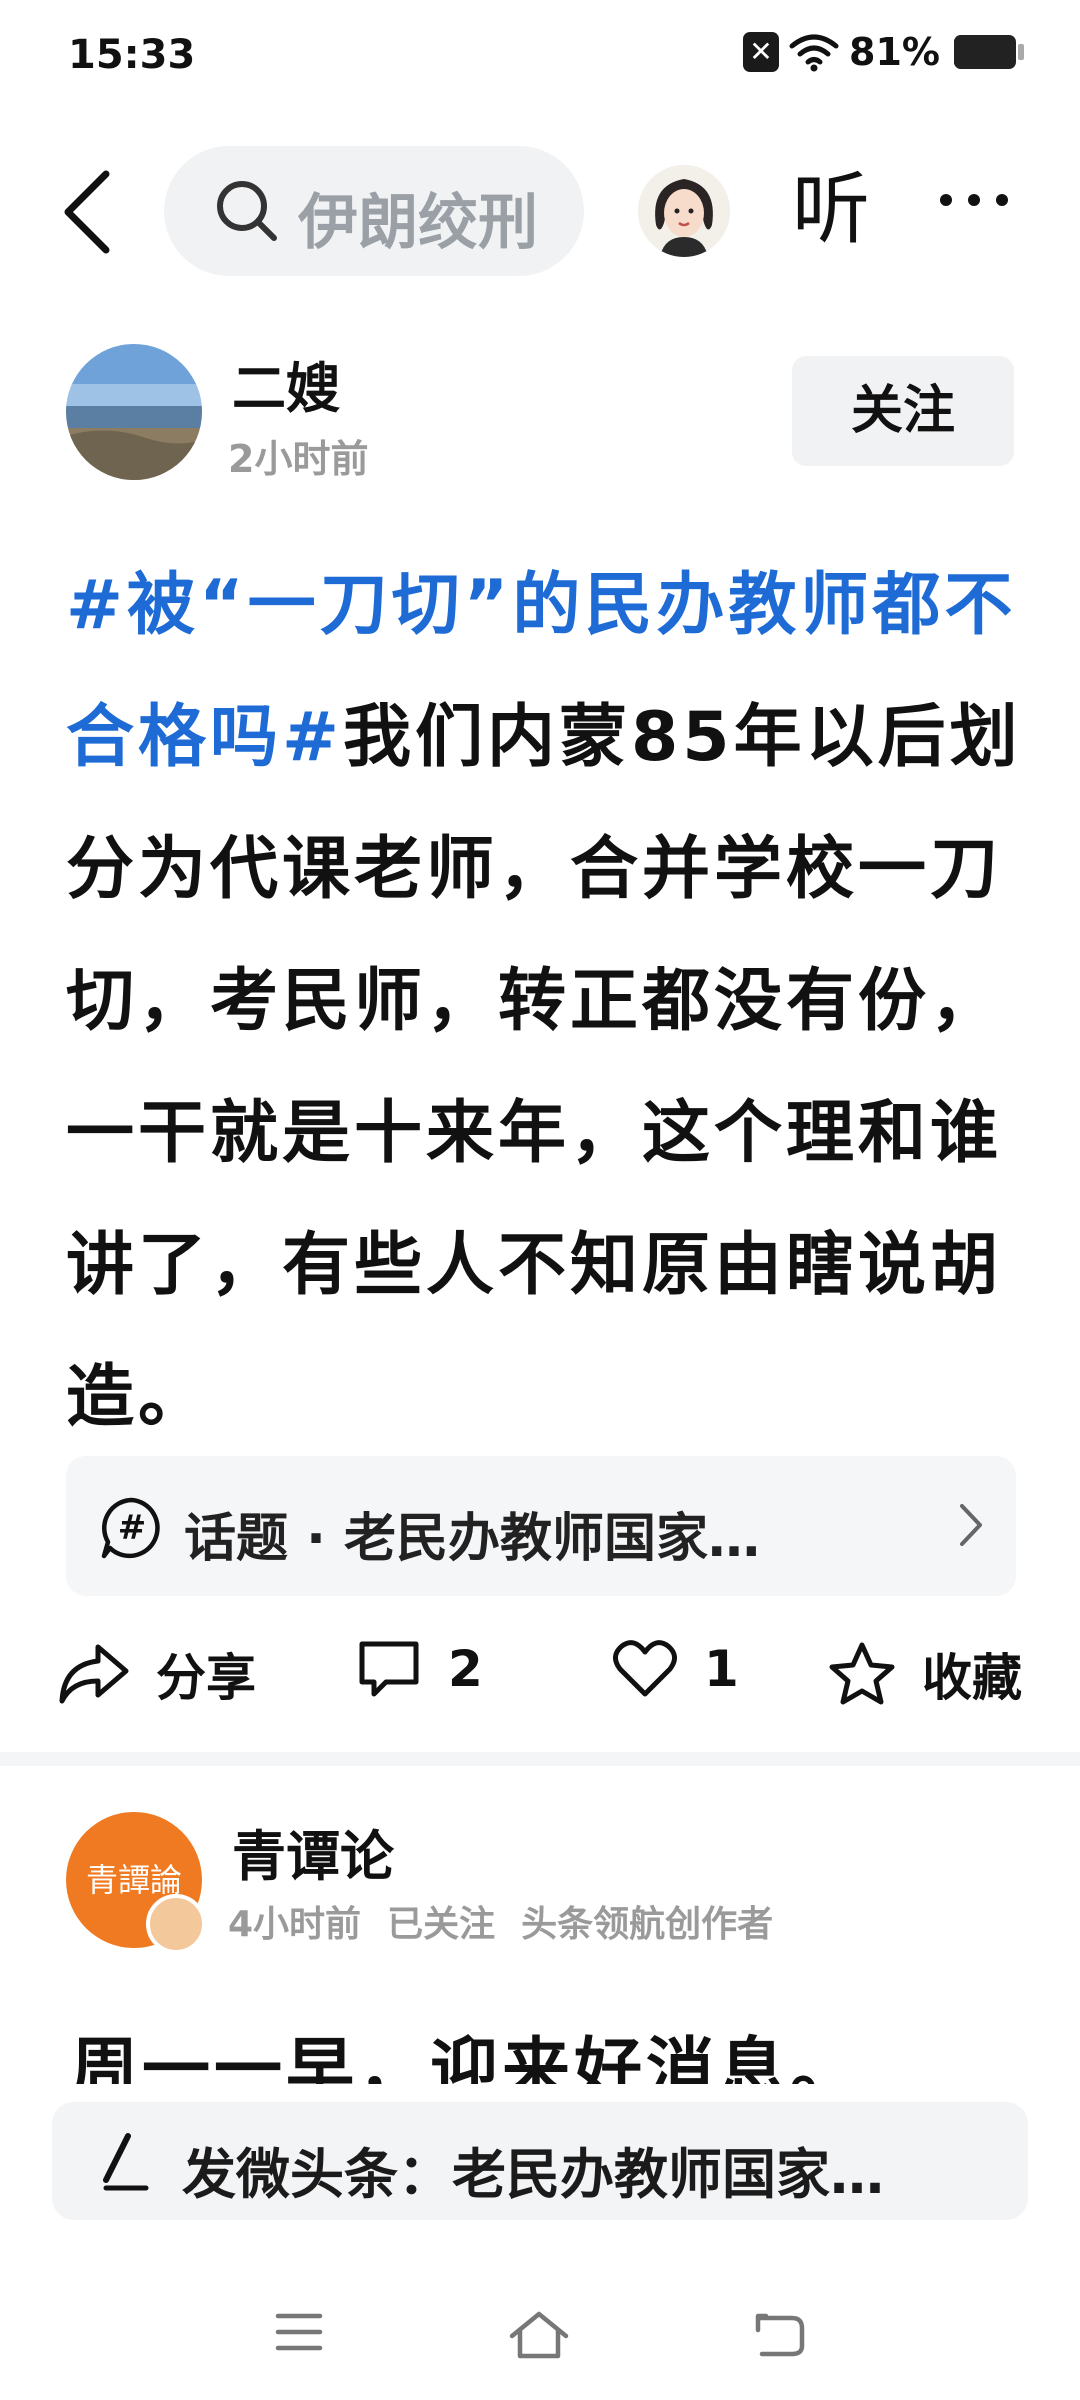  What do you see at coordinates (894, 52) in the screenshot?
I see `battery-percent: 81%` at bounding box center [894, 52].